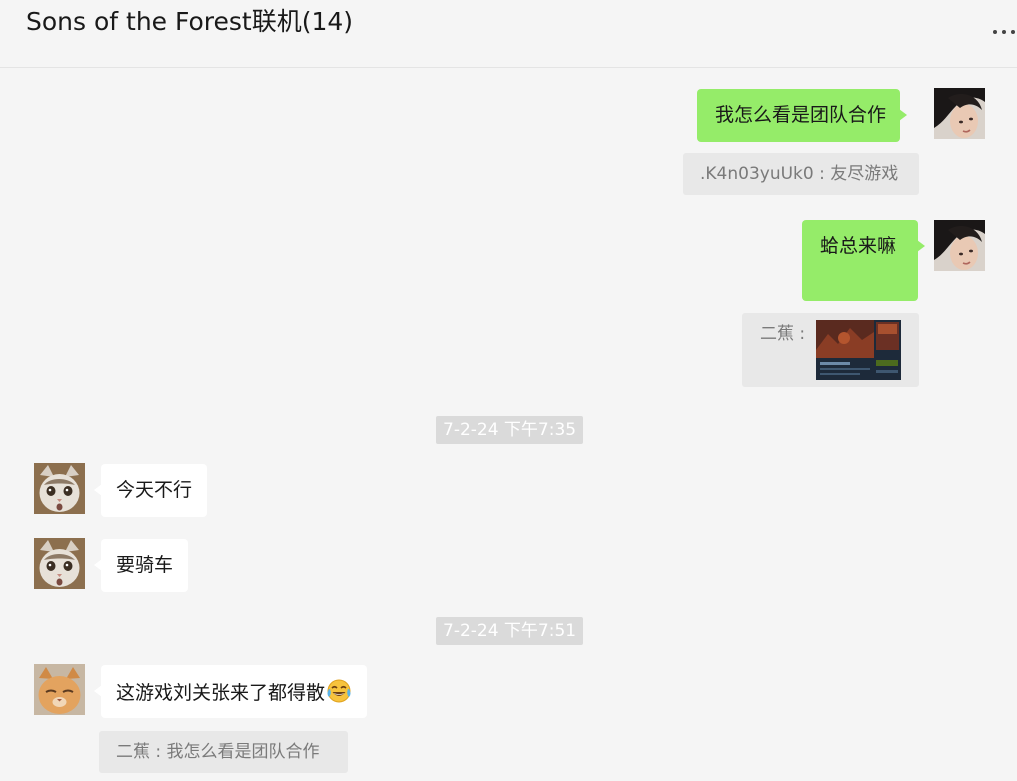 The image size is (1017, 781). What do you see at coordinates (190, 21) in the screenshot?
I see `chat-title: Sons of the Forest联机(14)` at bounding box center [190, 21].